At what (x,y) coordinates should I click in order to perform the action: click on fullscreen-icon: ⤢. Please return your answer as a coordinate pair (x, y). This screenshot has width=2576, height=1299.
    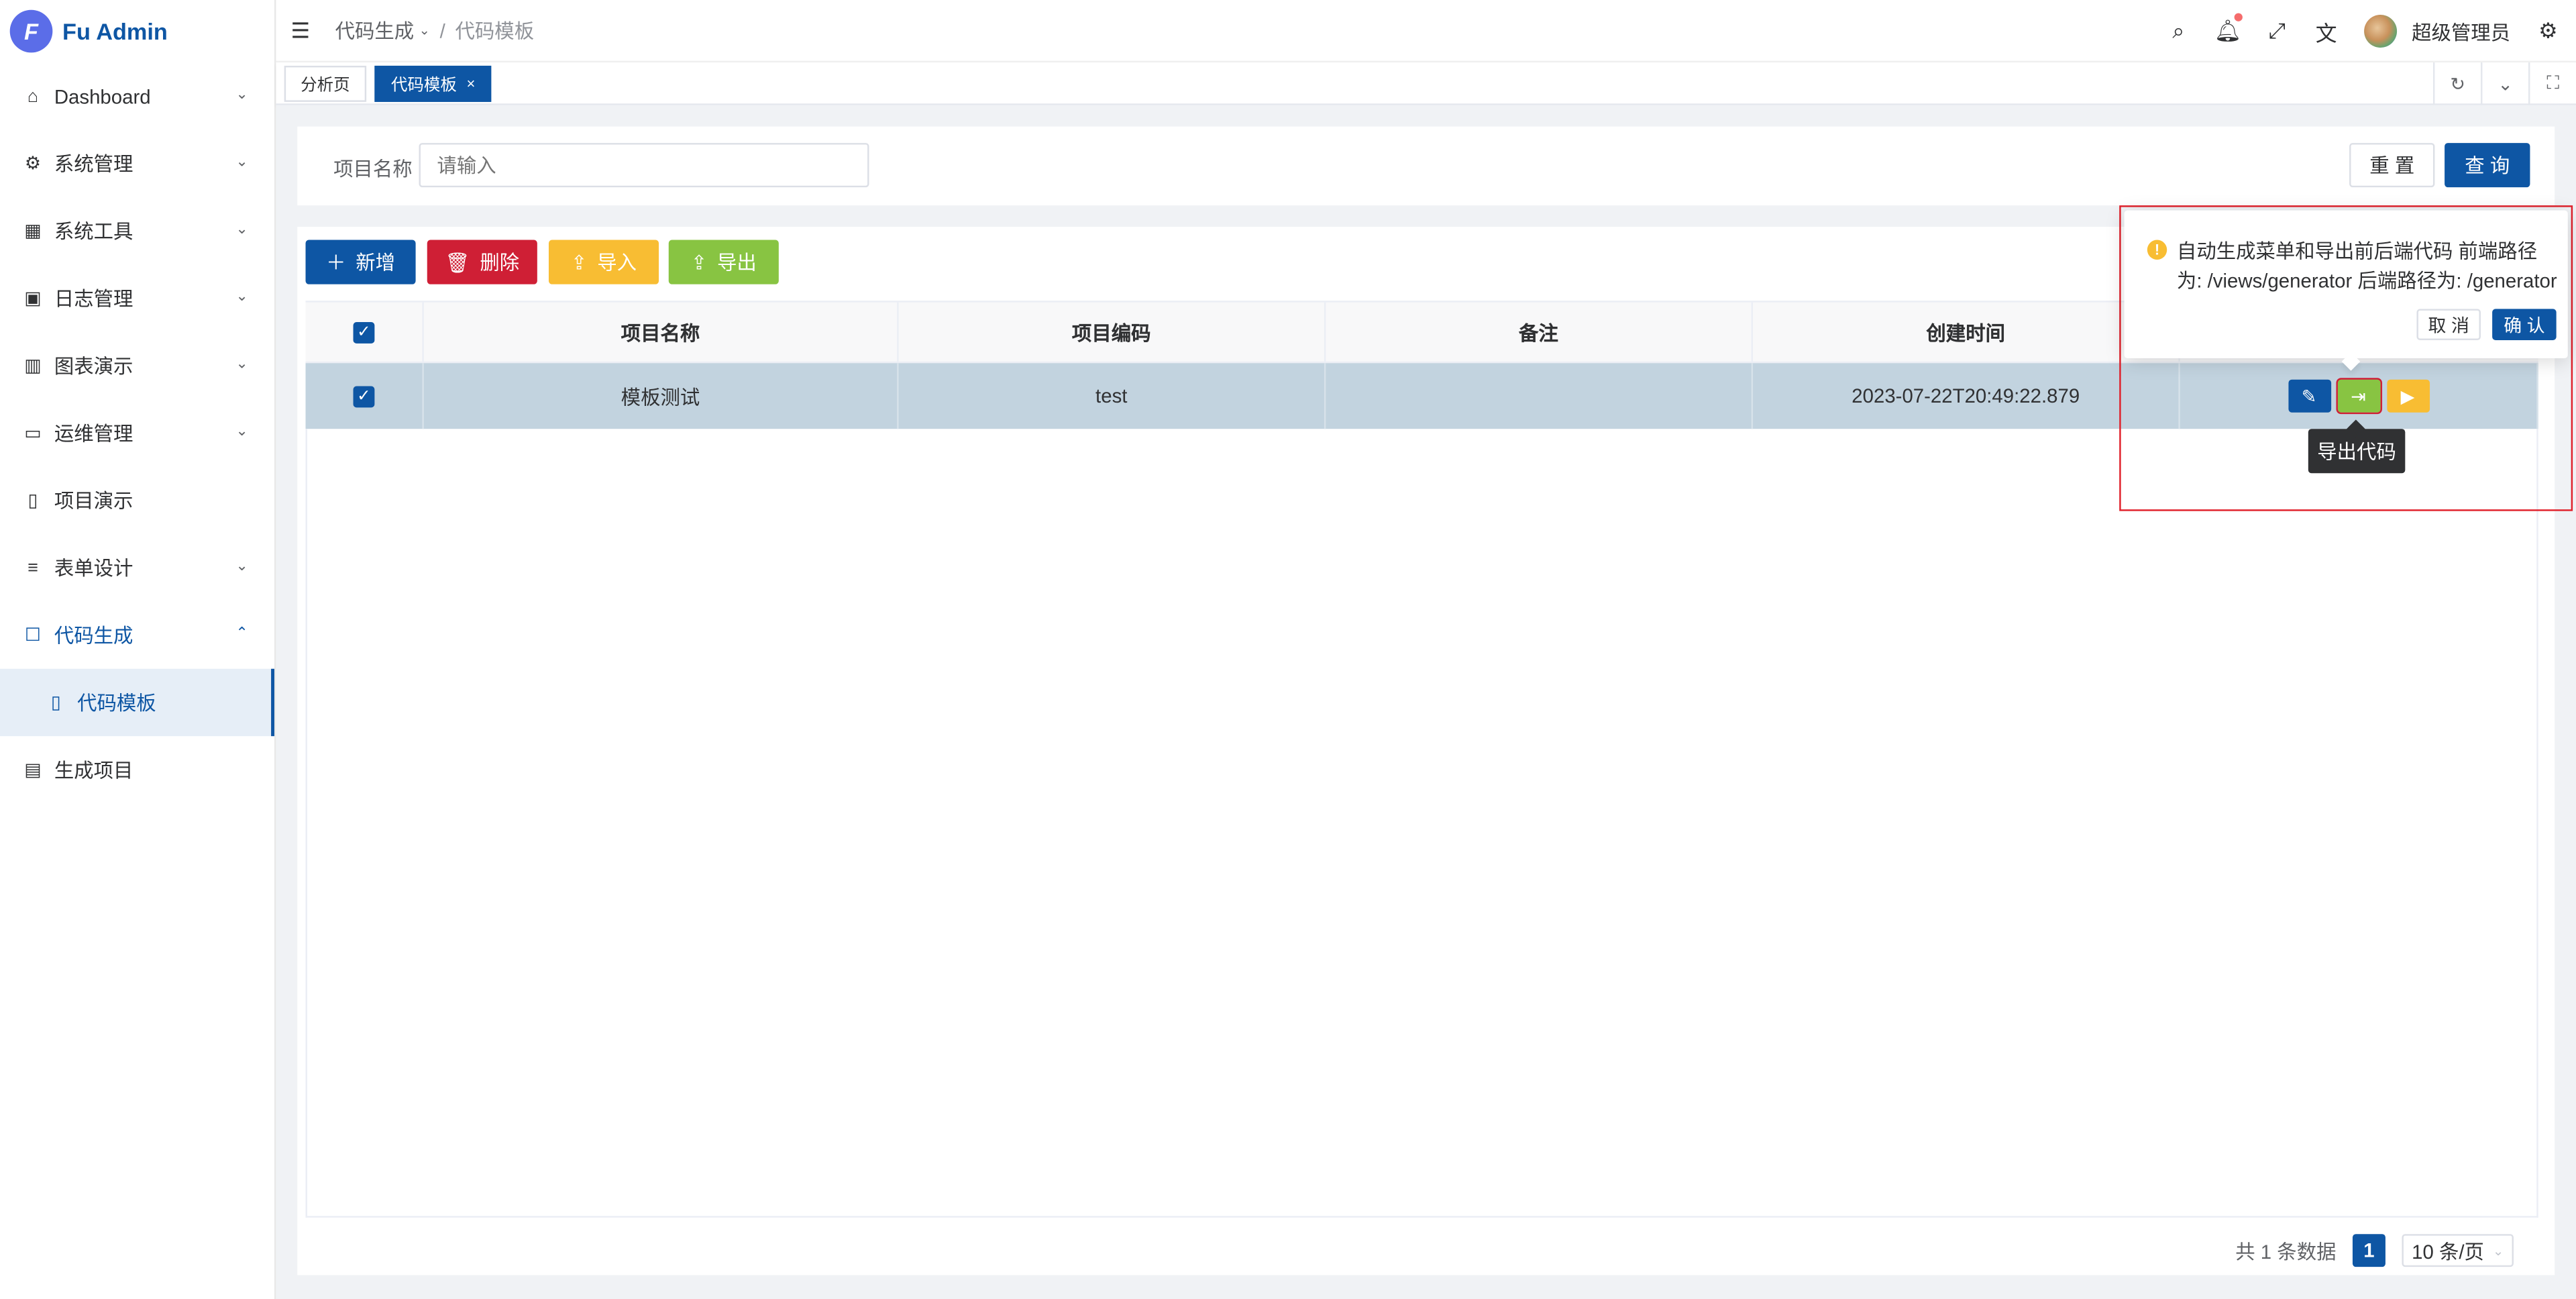
    Looking at the image, I should click on (2276, 30).